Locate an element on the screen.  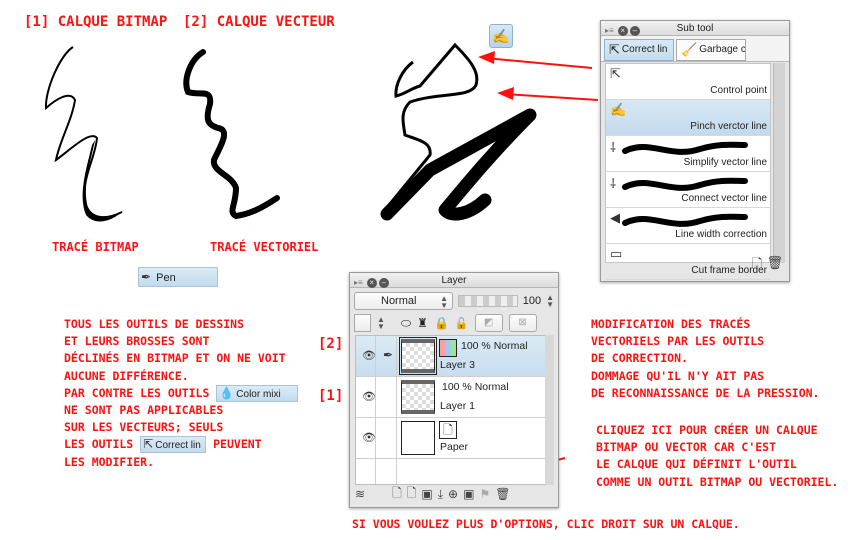
simplify-icon: ⸸ is located at coordinates (613, 147).